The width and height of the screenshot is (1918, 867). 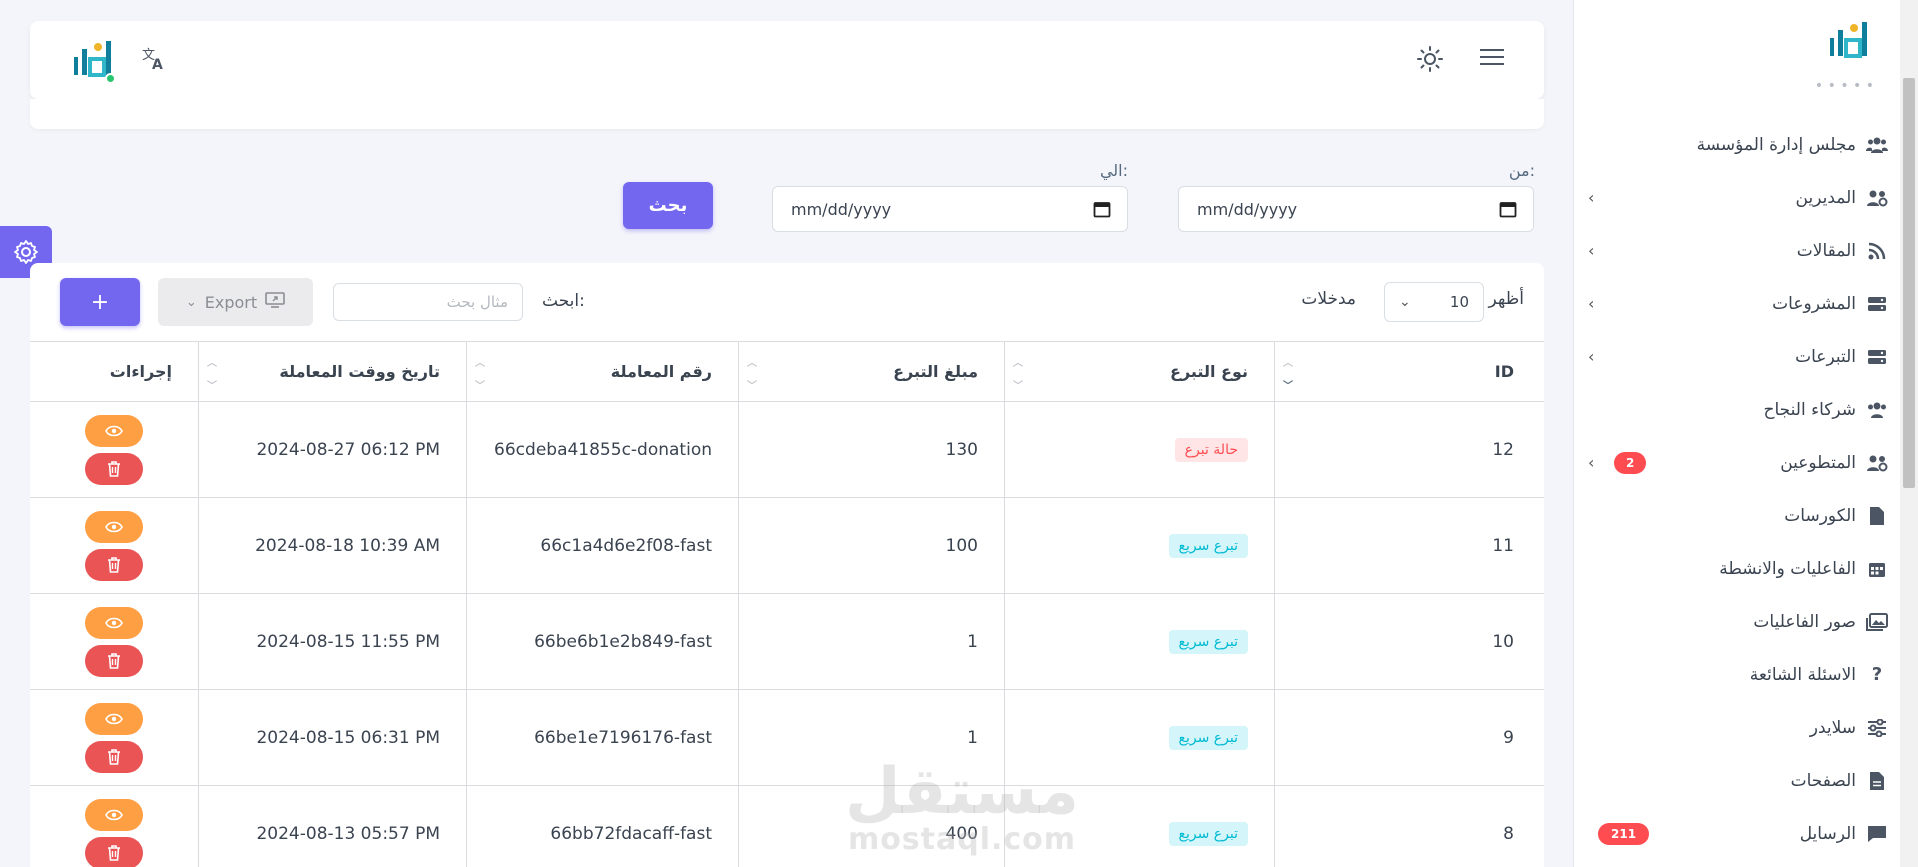 What do you see at coordinates (1738, 621) in the screenshot?
I see `sidebar-item-event-photos: صور الفاعليات` at bounding box center [1738, 621].